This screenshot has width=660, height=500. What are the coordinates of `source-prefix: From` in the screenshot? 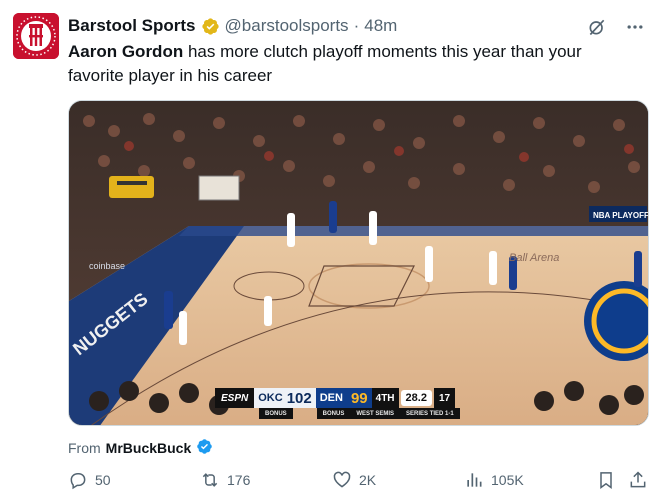 It's located at (84, 448).